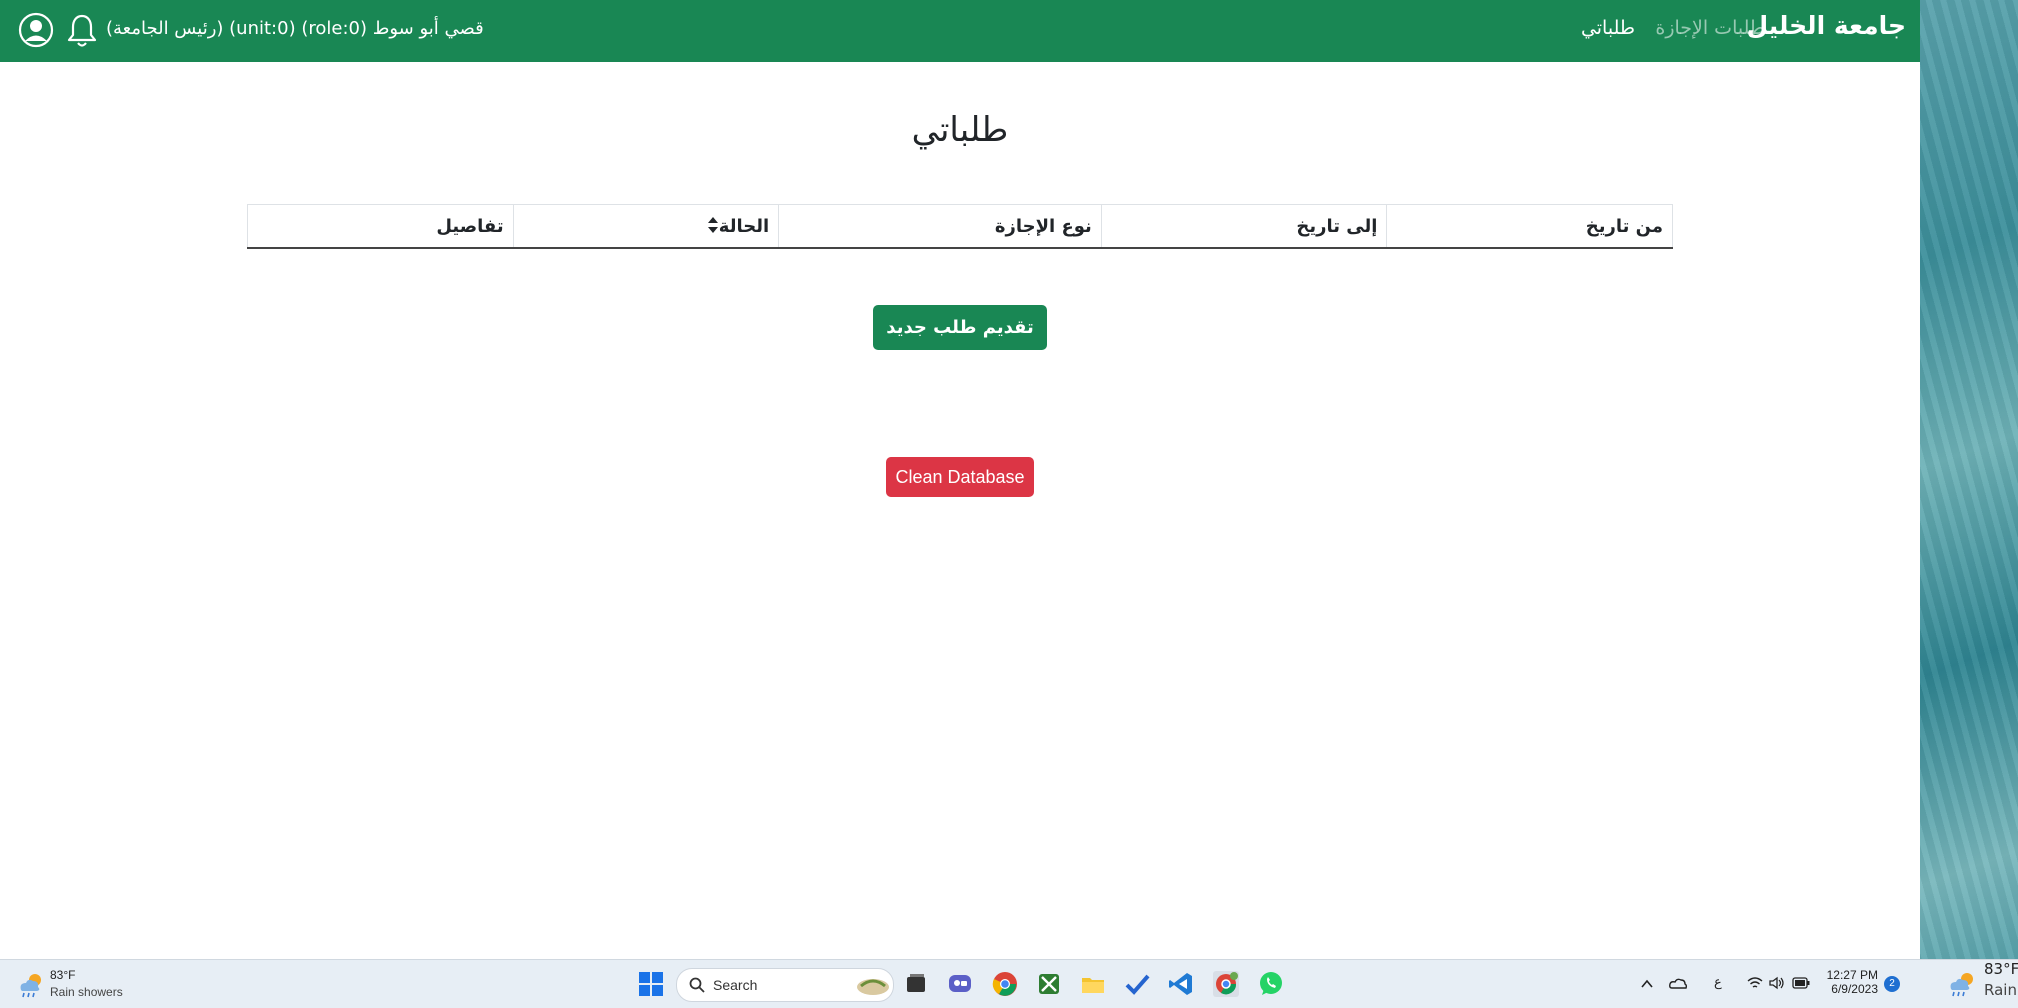  What do you see at coordinates (1854, 989) in the screenshot?
I see `clock-date: 6/9/2023` at bounding box center [1854, 989].